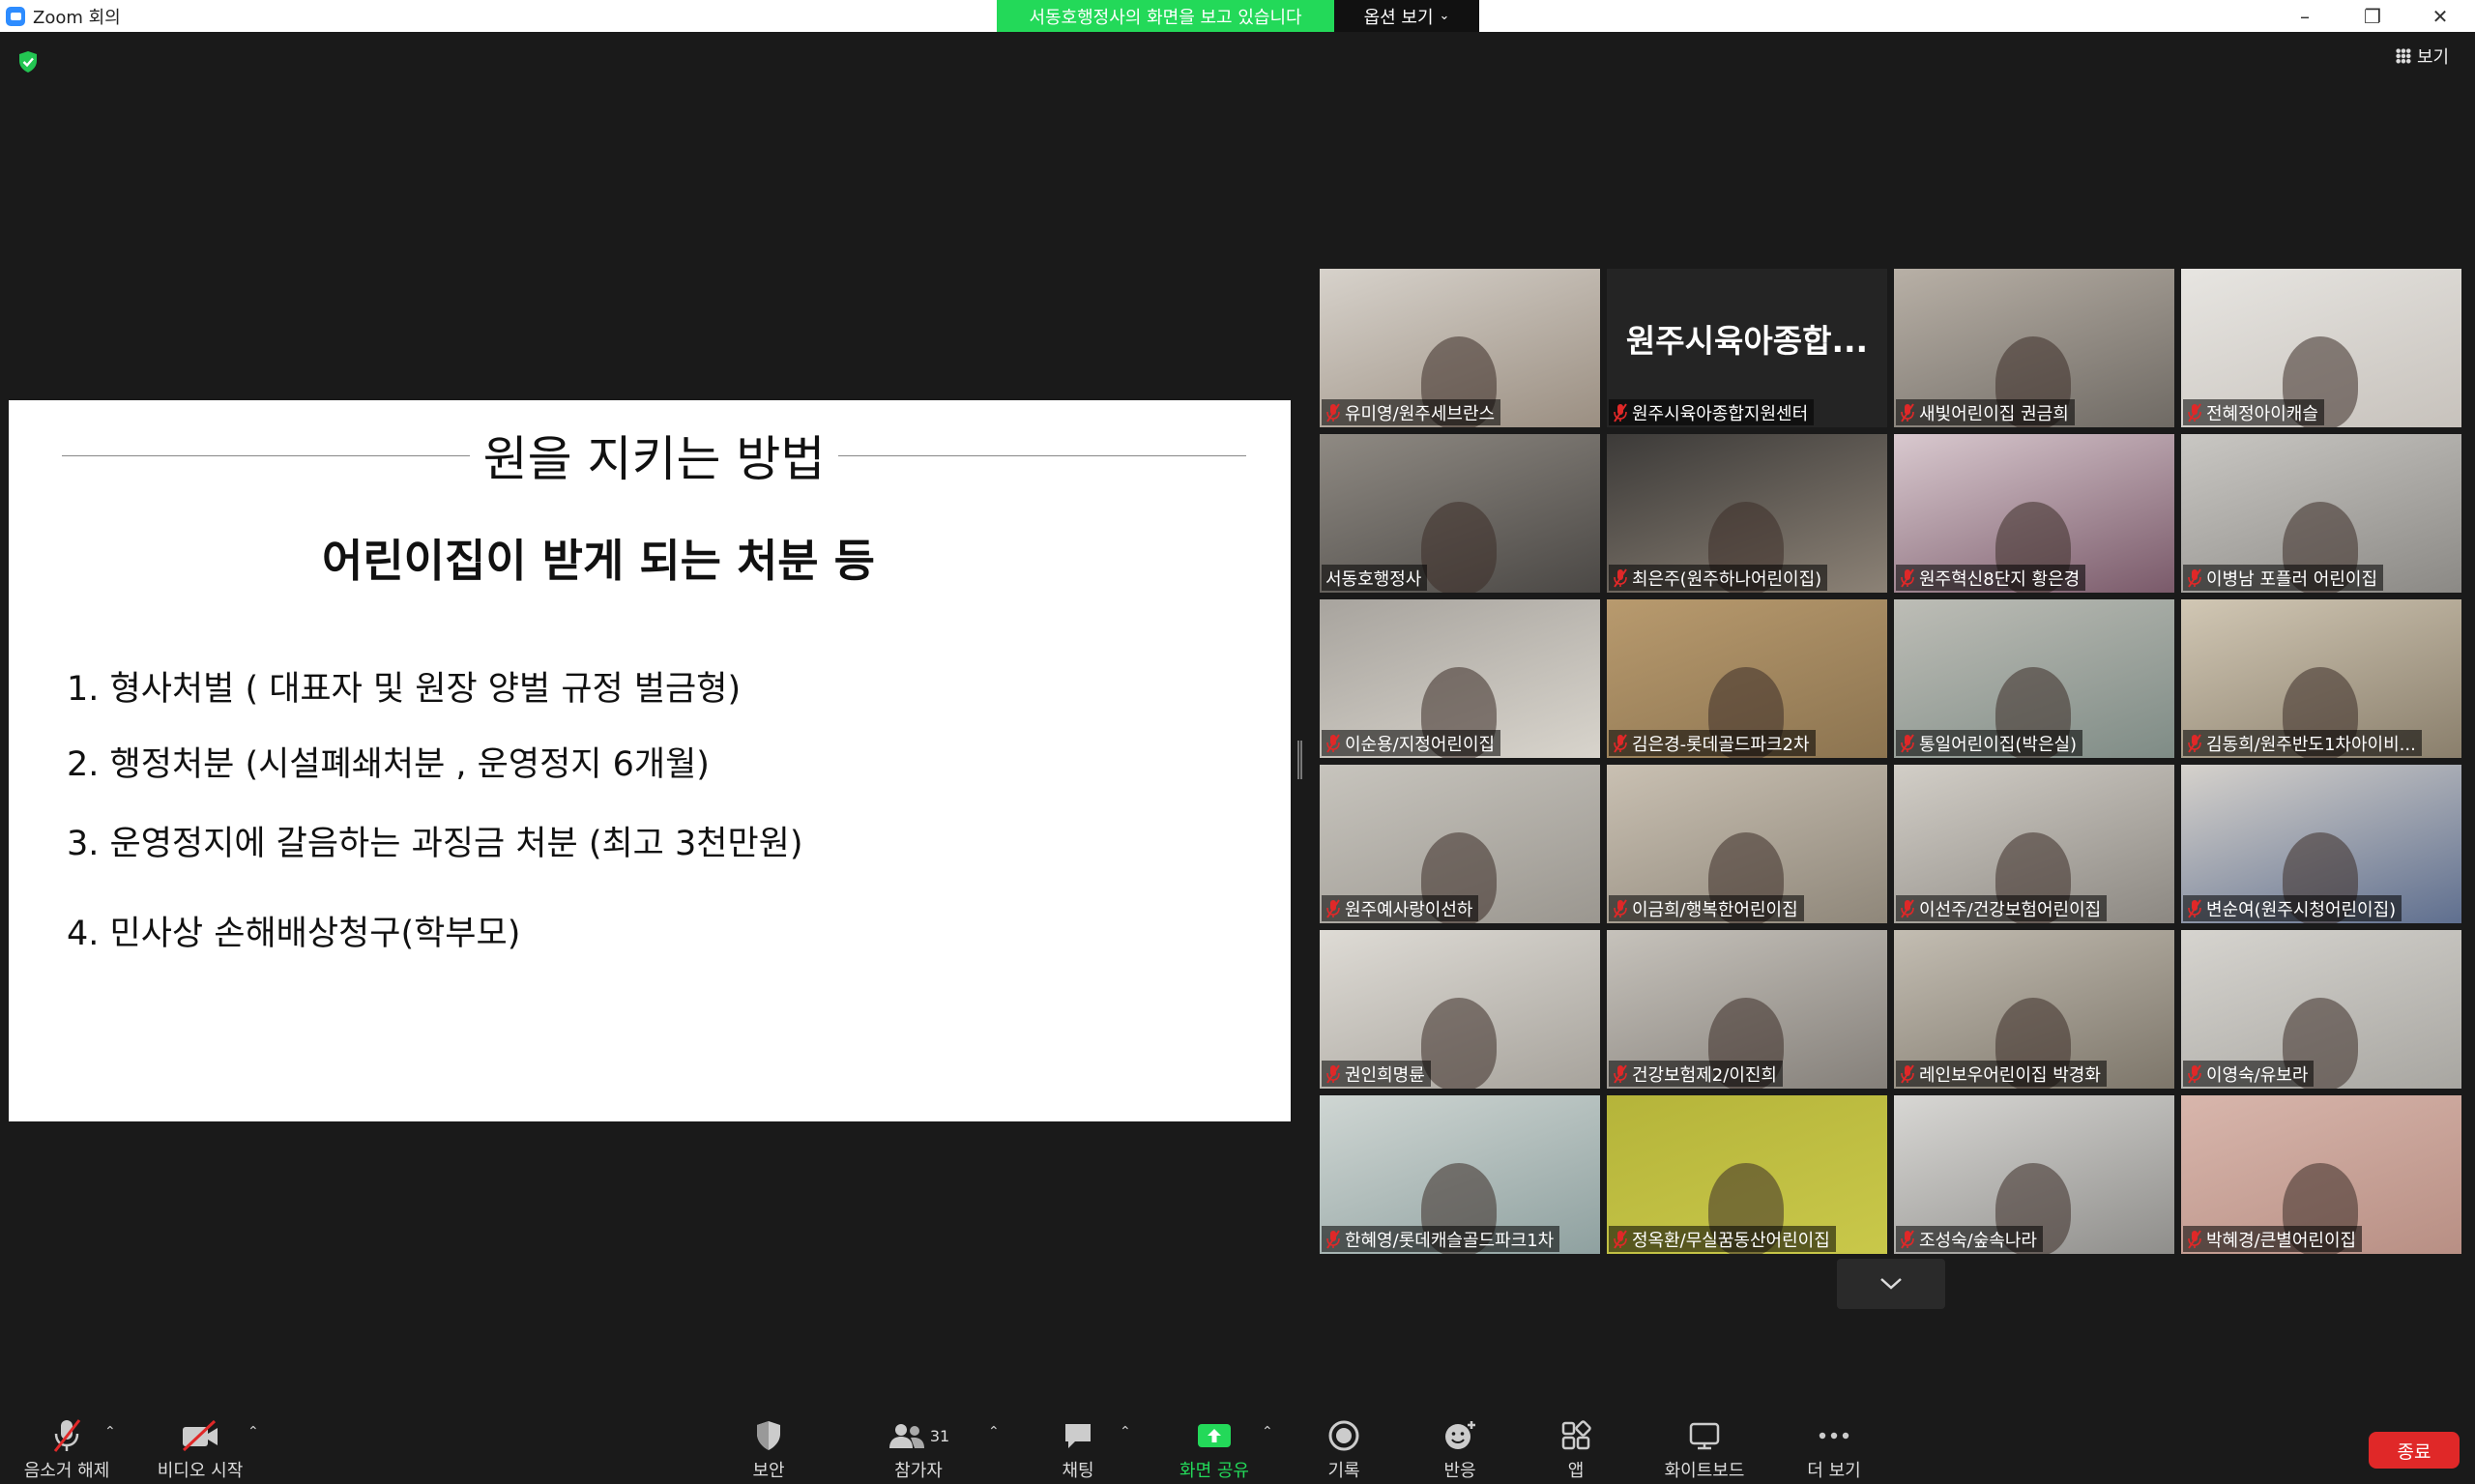  I want to click on participant-tile: 김은경-롯데골드파크2차, so click(1747, 678).